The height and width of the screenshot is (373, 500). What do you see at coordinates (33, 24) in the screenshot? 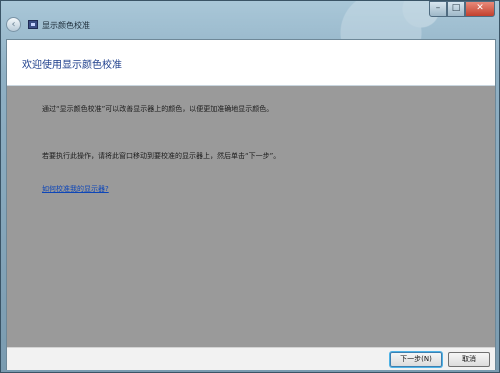
I see `display-icon` at bounding box center [33, 24].